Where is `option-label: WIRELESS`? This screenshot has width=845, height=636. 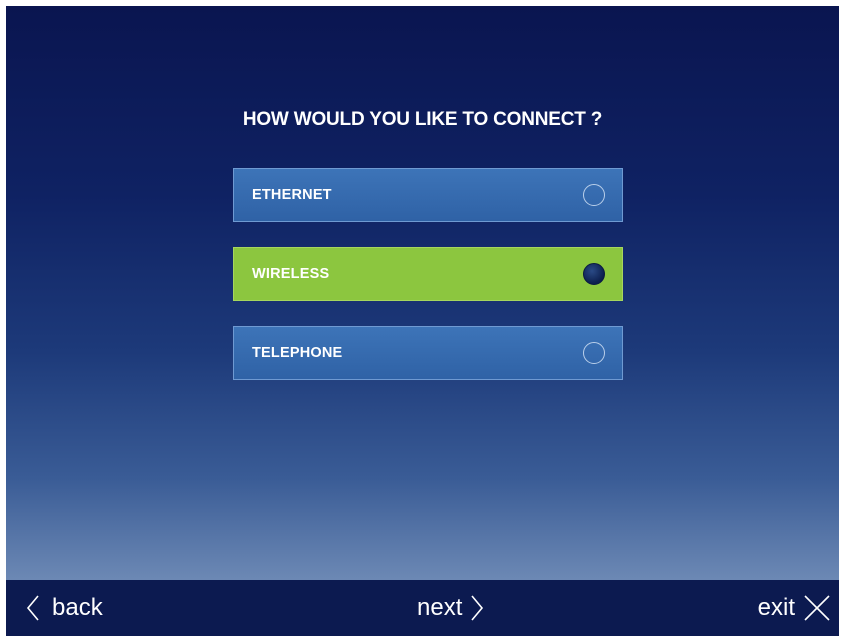
option-label: WIRELESS is located at coordinates (291, 274).